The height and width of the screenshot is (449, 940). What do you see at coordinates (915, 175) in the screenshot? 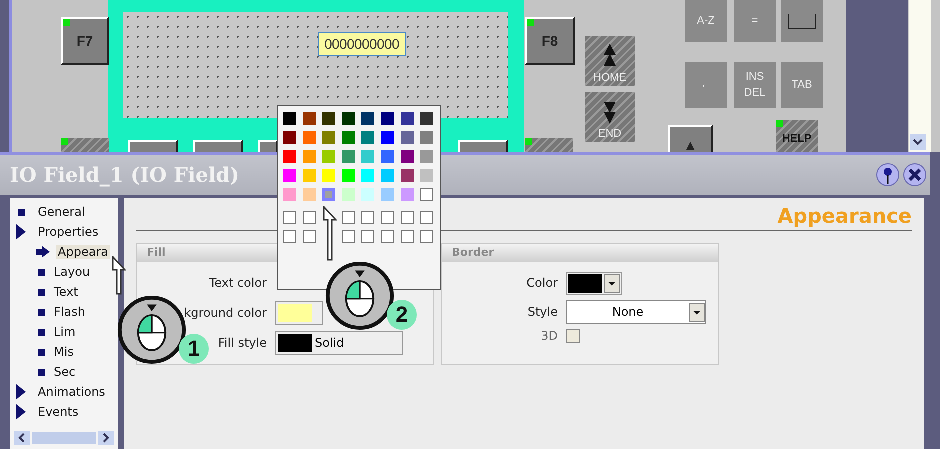
I see `close-icon` at bounding box center [915, 175].